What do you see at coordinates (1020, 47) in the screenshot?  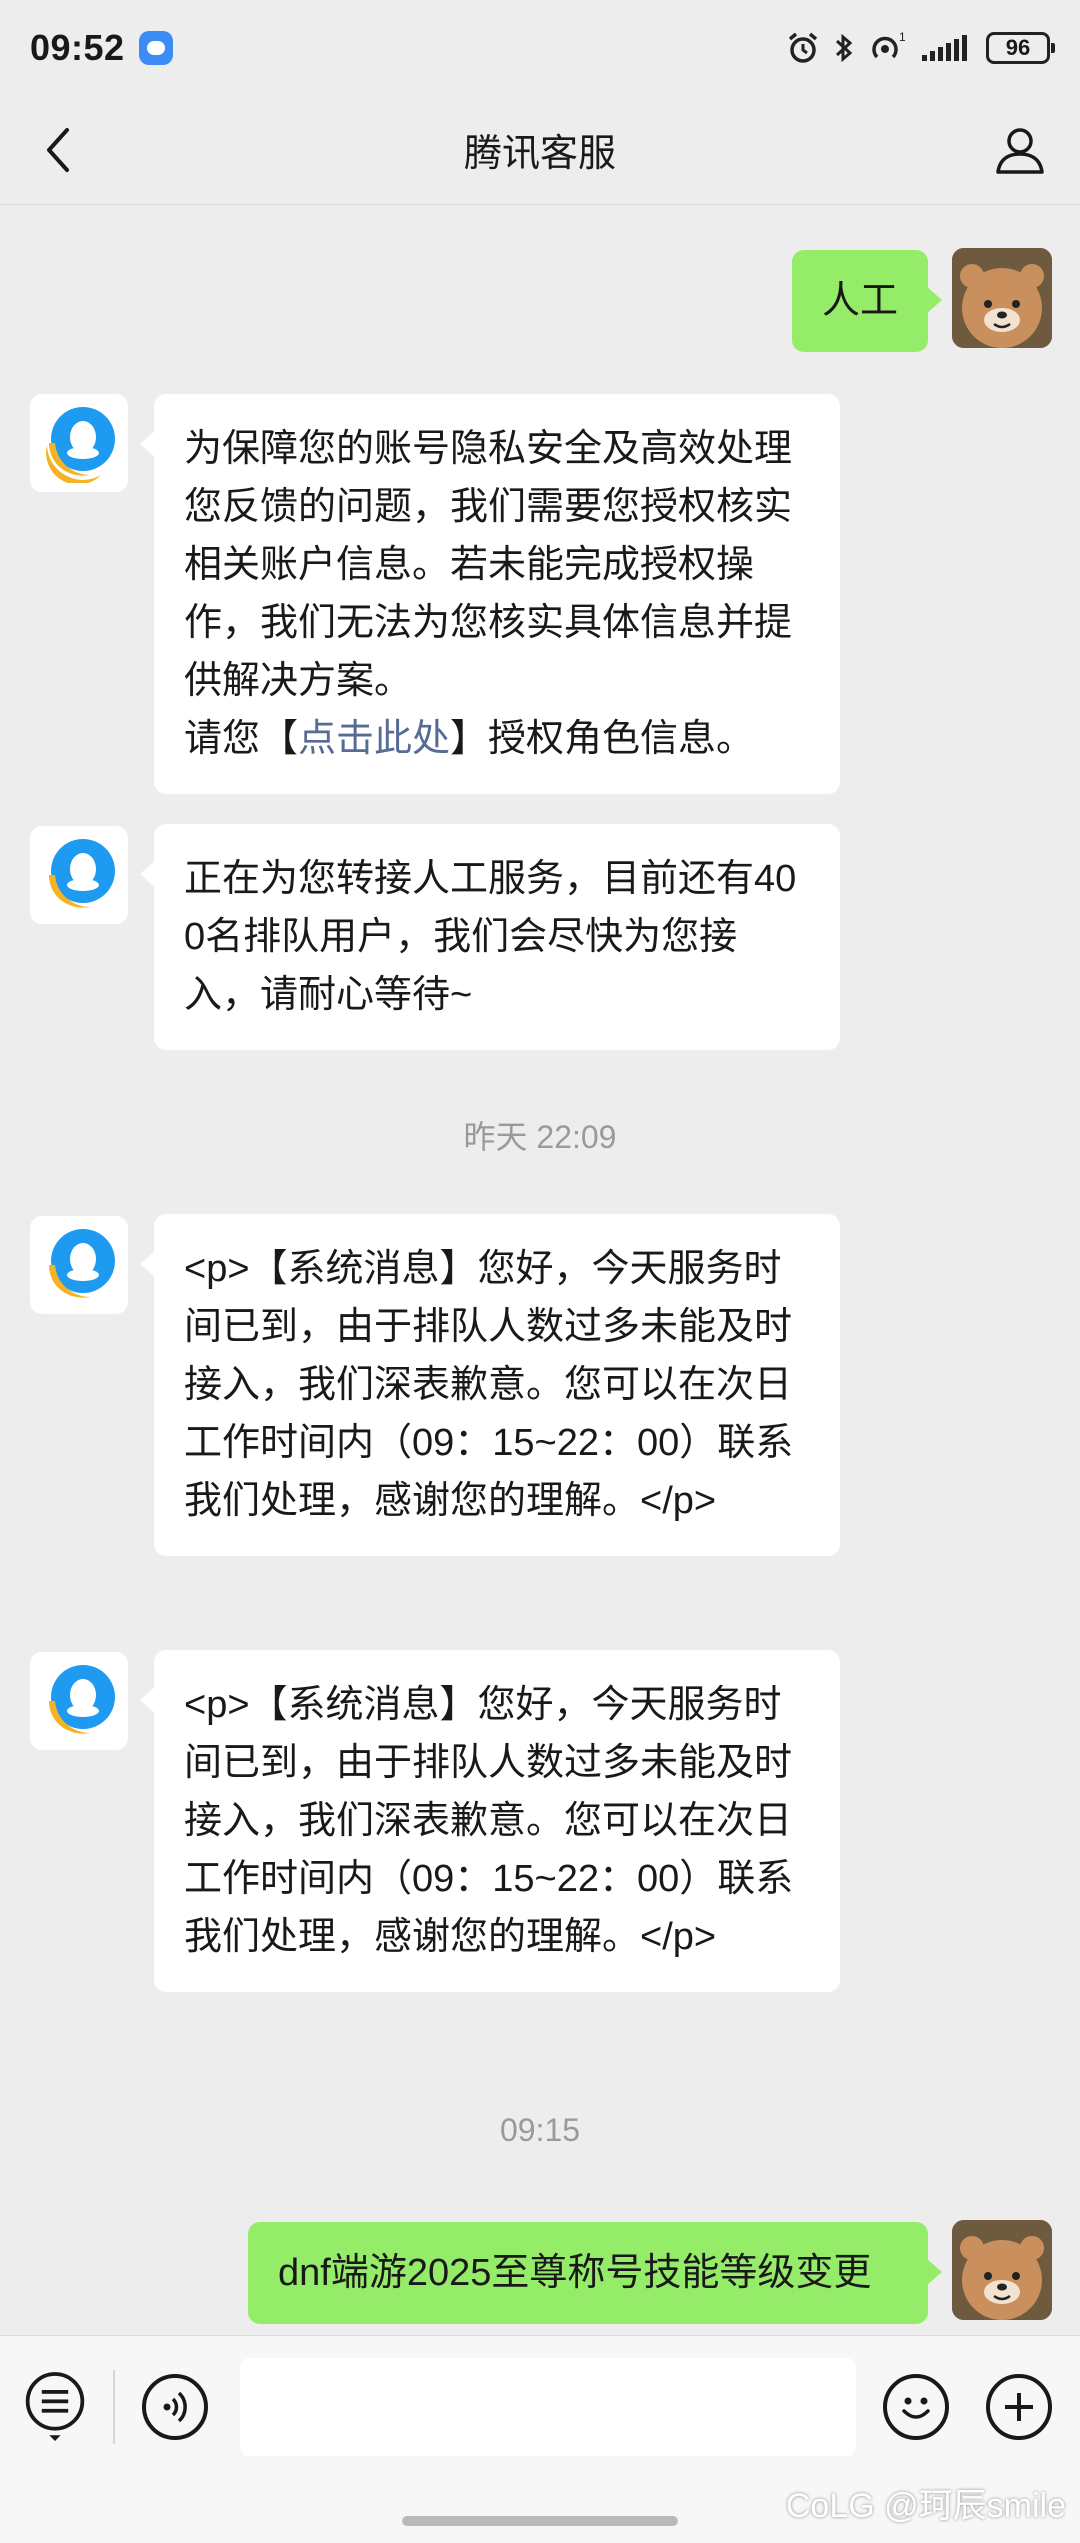 I see `battery-indicator: 96` at bounding box center [1020, 47].